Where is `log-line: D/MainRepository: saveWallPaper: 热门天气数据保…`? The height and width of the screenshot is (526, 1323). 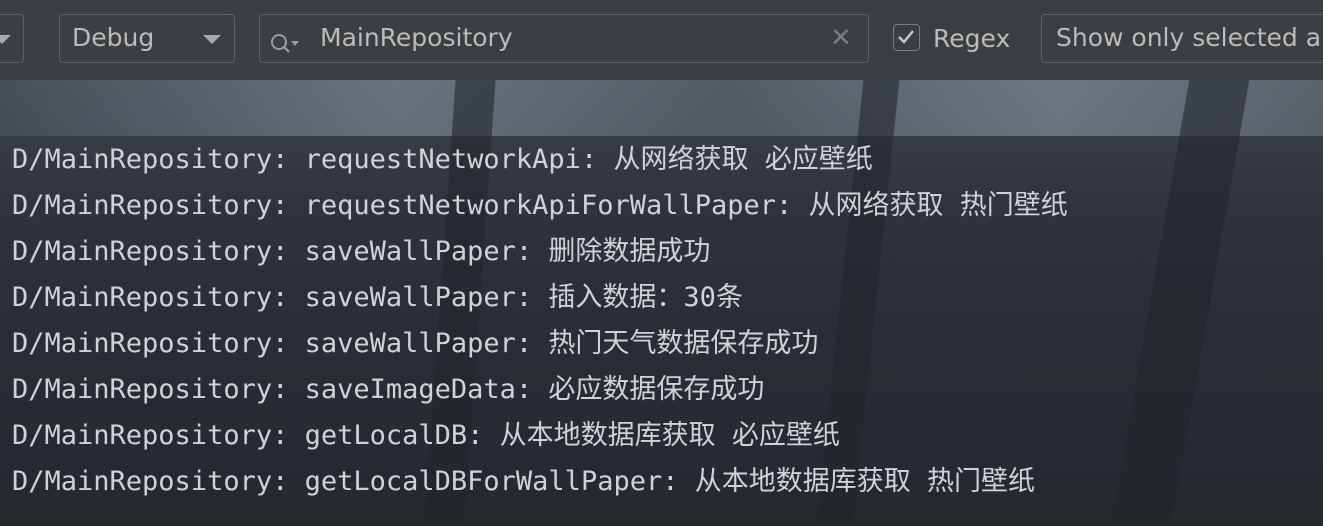 log-line: D/MainRepository: saveWallPaper: 热门天气数据保… is located at coordinates (540, 344).